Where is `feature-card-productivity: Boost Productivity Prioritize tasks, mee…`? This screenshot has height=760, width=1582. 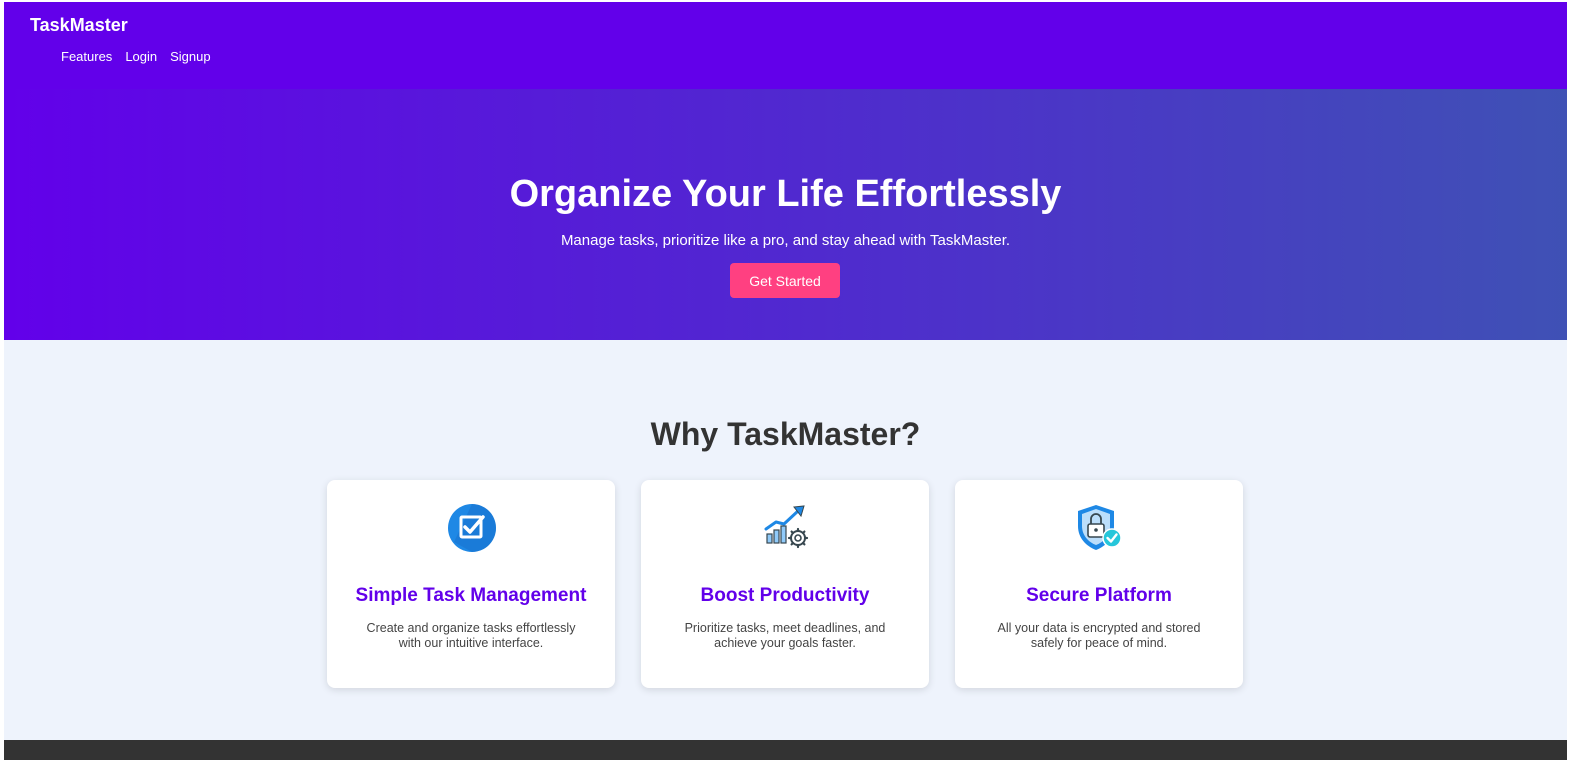 feature-card-productivity: Boost Productivity Prioritize tasks, mee… is located at coordinates (785, 584).